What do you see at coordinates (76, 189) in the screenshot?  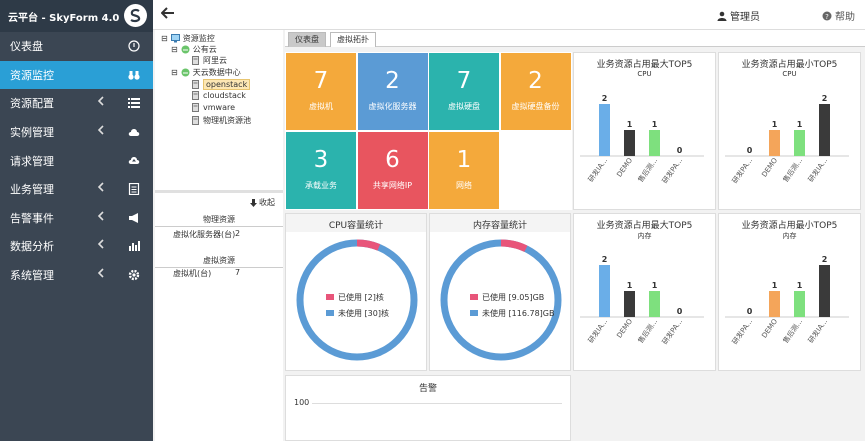 I see `sidebar-item-5: 业务管理` at bounding box center [76, 189].